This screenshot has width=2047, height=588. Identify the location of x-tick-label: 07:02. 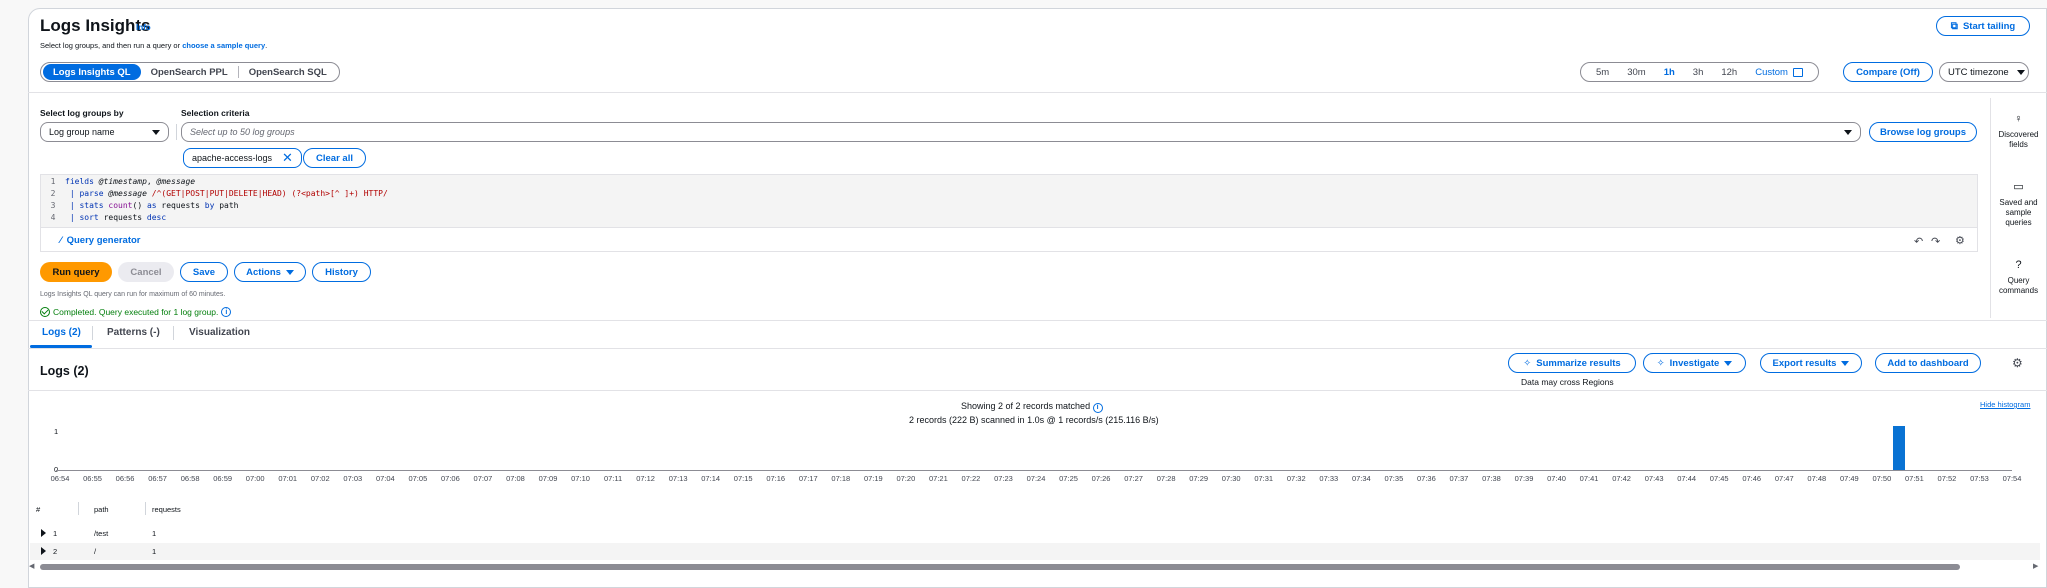
(320, 478).